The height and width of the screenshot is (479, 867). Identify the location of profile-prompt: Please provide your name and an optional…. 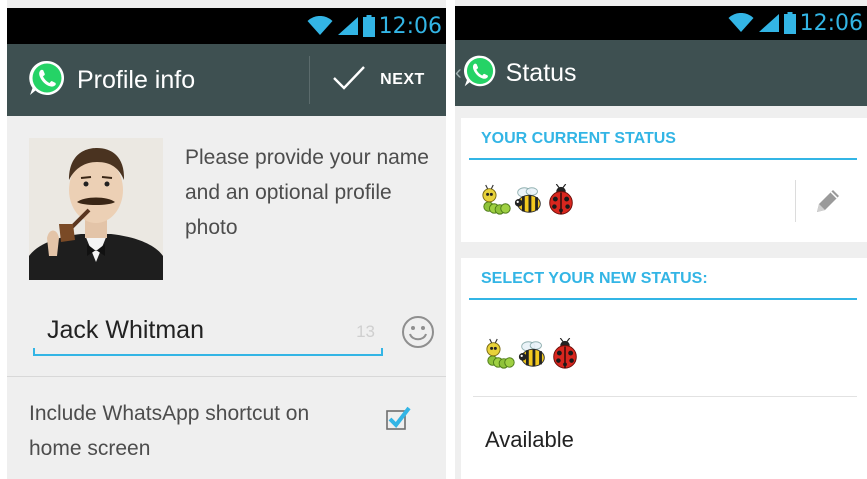
(307, 192).